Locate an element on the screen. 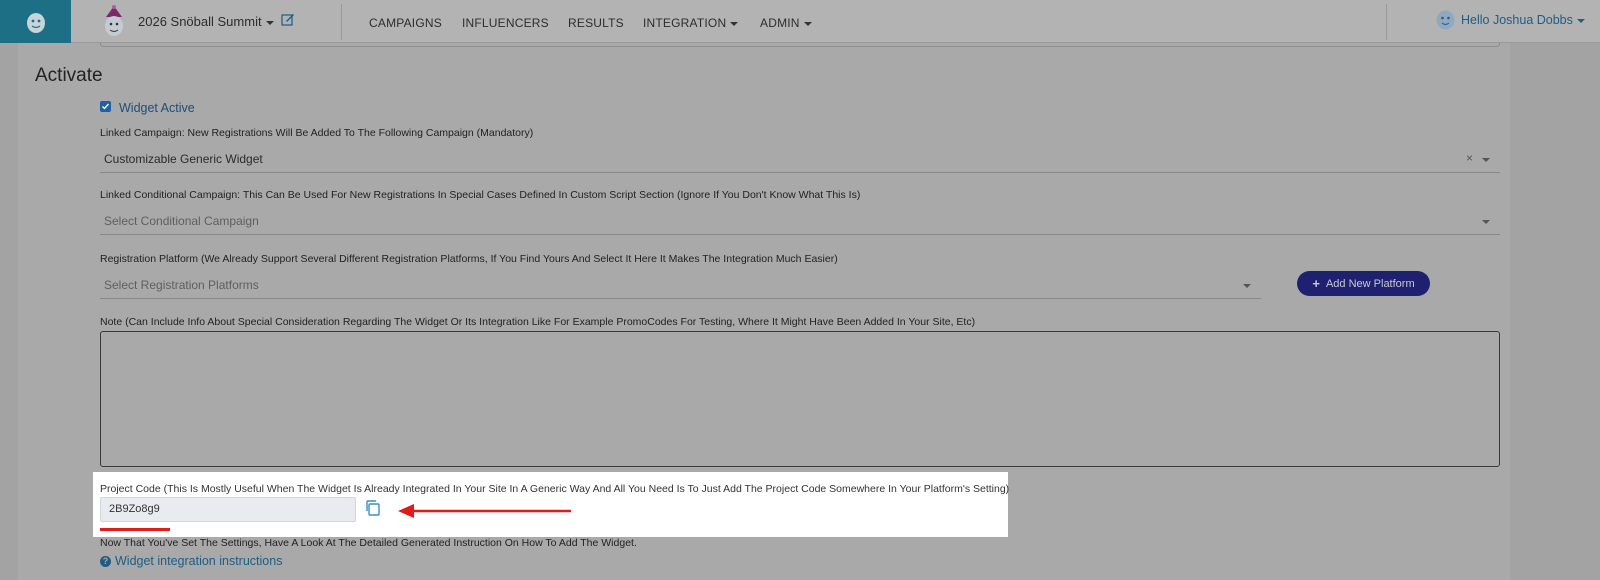 The width and height of the screenshot is (1600, 580). app-logo is located at coordinates (35, 21).